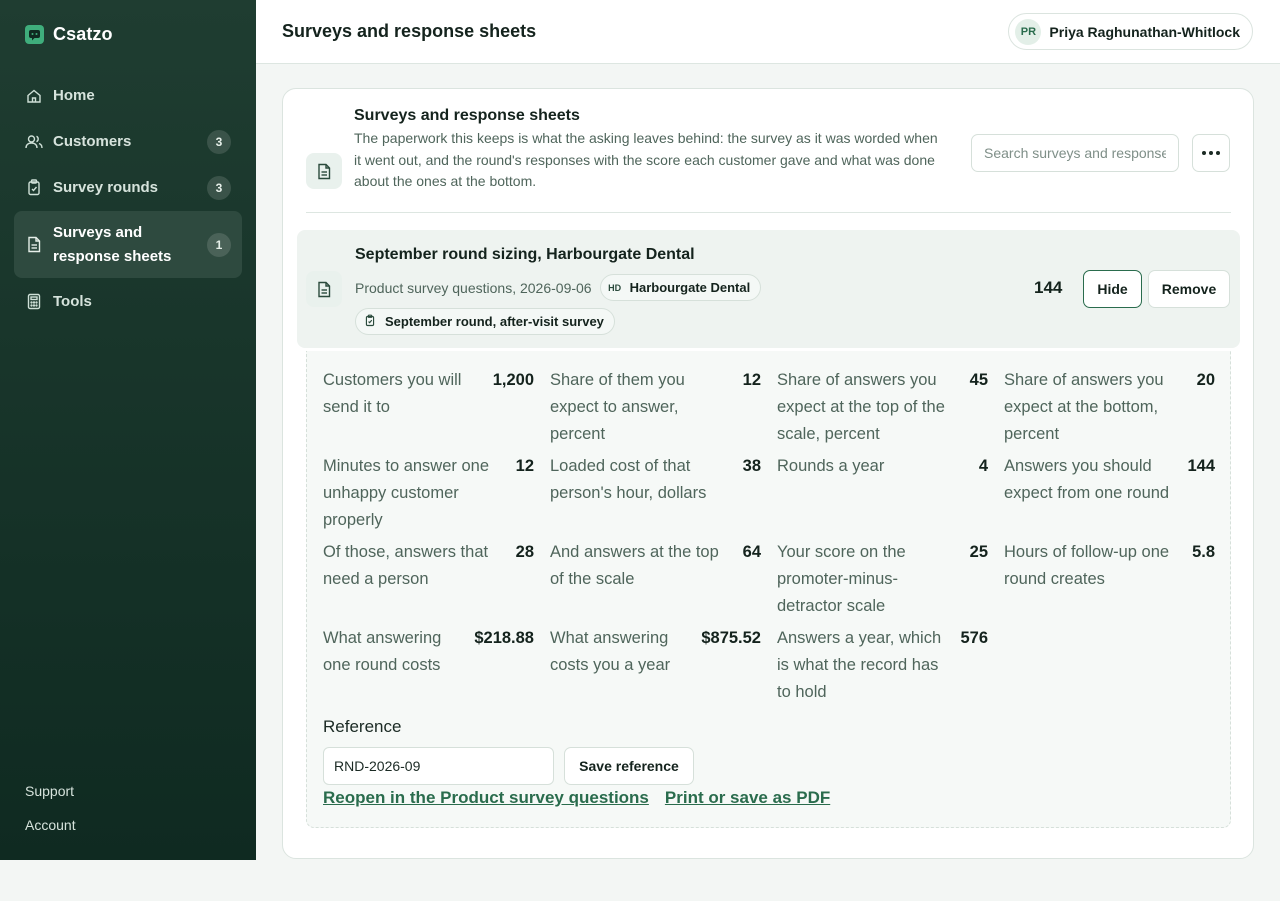  I want to click on divider, so click(768, 212).